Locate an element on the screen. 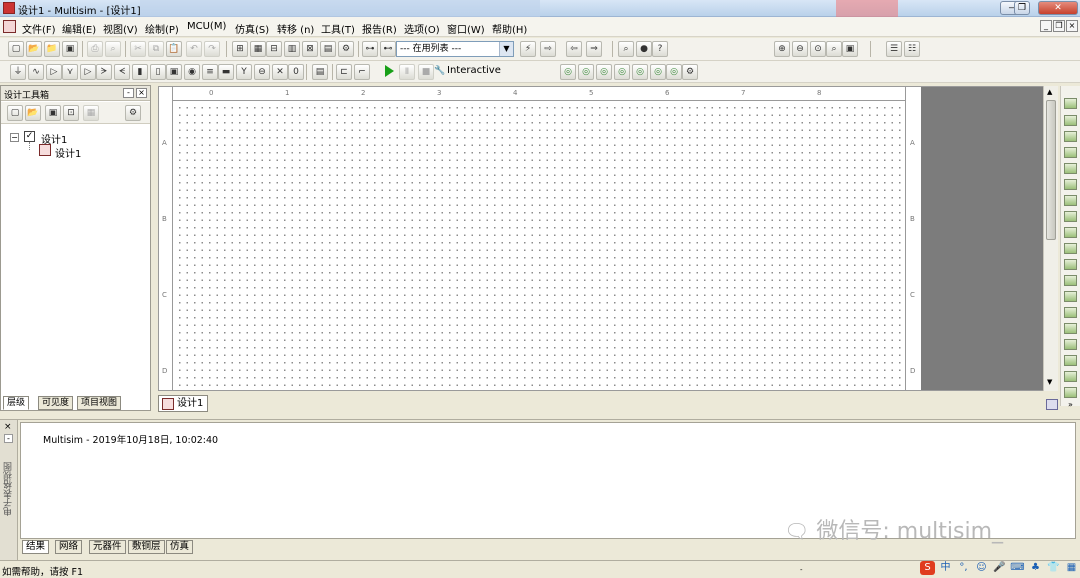 The image size is (1080, 578). print-icon: ⎙ is located at coordinates (95, 49).